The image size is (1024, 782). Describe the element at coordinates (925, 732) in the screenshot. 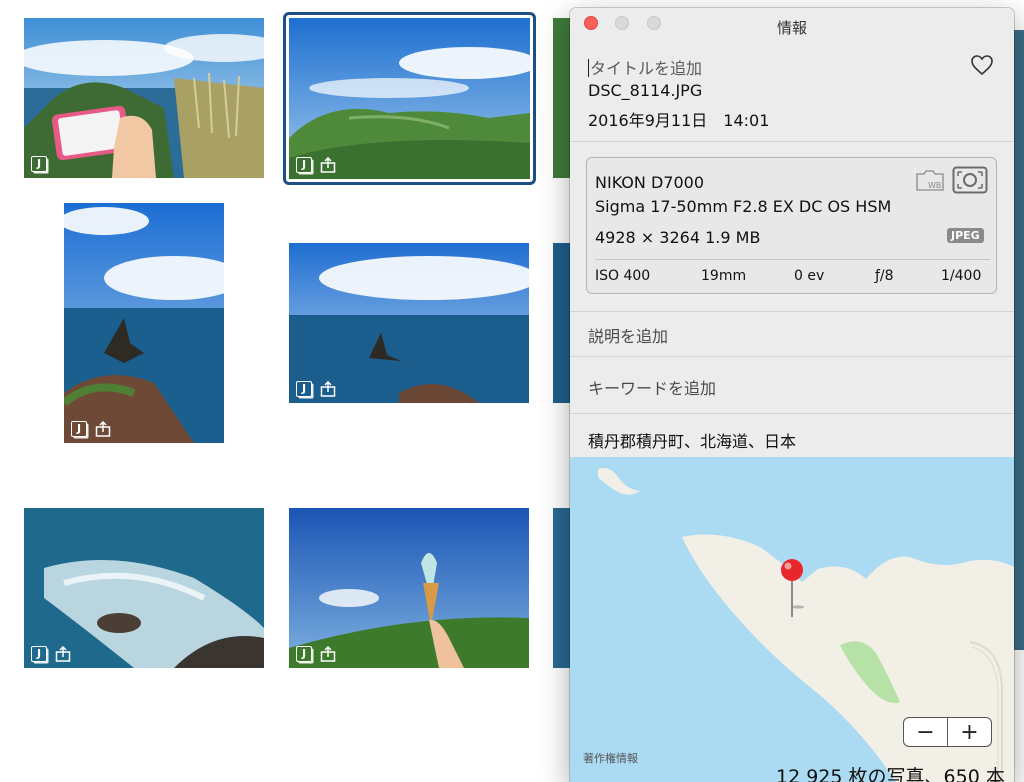

I see `zoom-out-button: −` at that location.